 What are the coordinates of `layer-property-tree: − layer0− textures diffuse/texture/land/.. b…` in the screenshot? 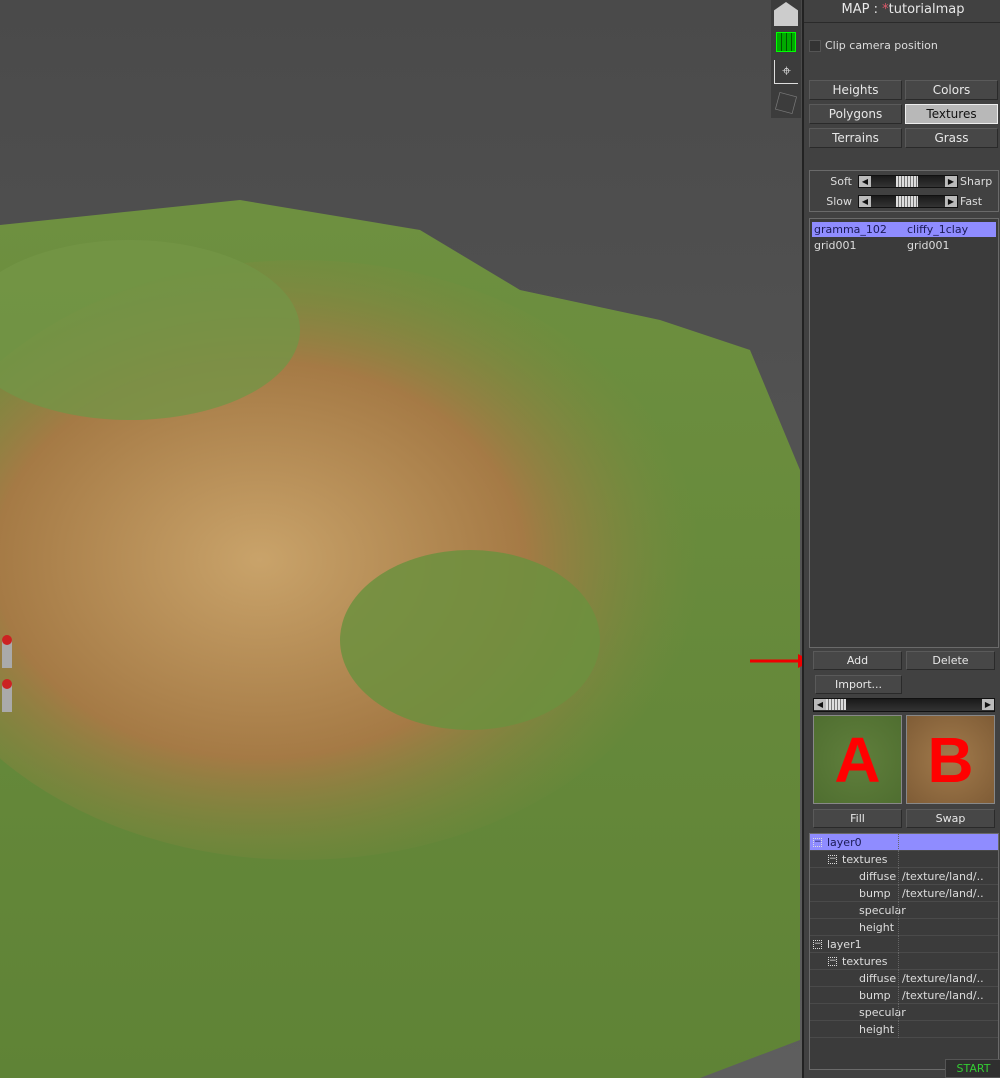 It's located at (904, 951).